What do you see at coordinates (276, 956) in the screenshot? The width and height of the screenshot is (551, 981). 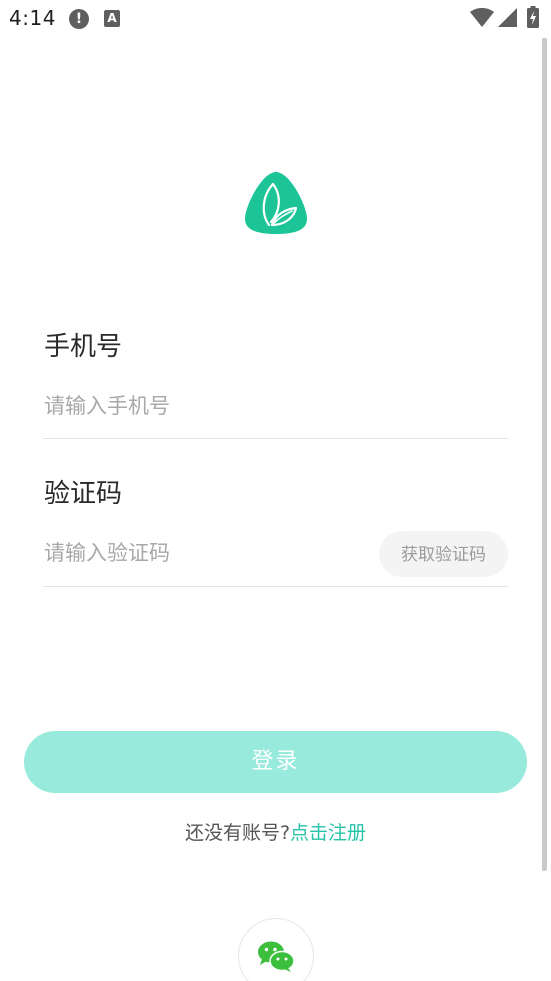 I see `wechat-icon` at bounding box center [276, 956].